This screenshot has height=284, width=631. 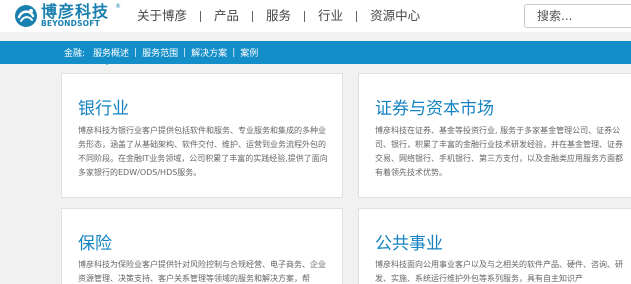 I want to click on beyondsoft-logo-icon, so click(x=26, y=16).